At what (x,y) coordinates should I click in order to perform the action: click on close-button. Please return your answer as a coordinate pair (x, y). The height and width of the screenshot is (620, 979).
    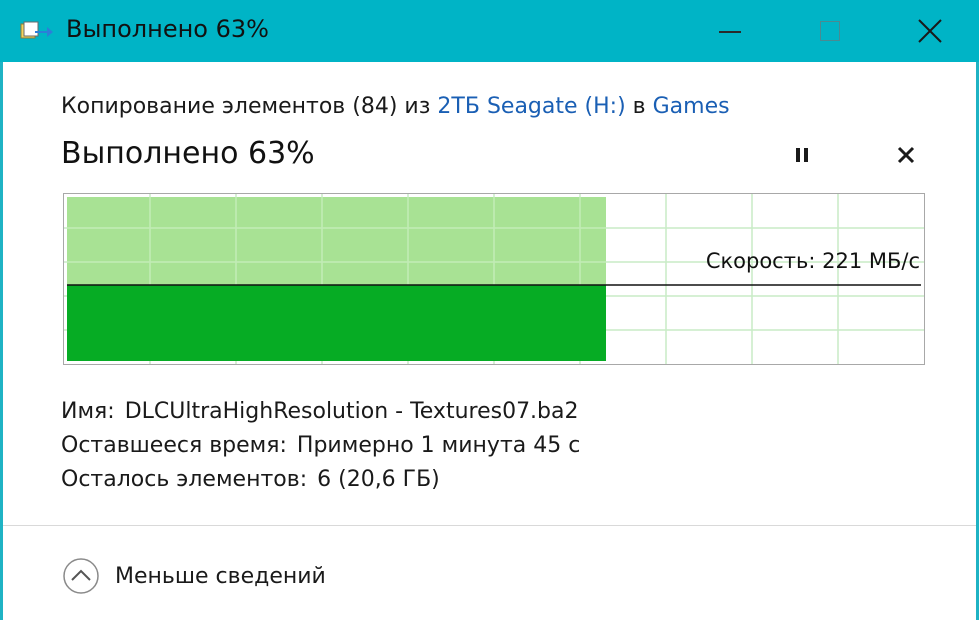
    Looking at the image, I should click on (930, 31).